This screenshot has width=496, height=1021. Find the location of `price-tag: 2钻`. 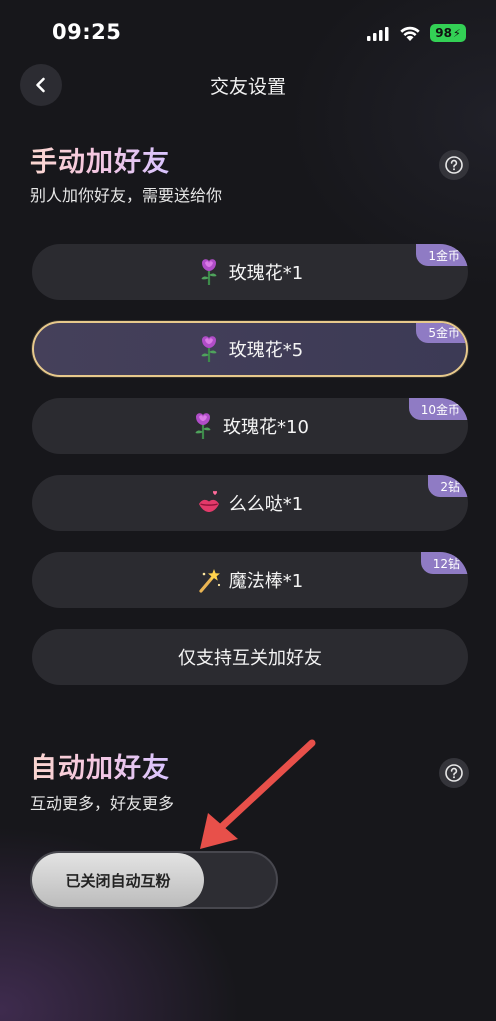

price-tag: 2钻 is located at coordinates (448, 486).